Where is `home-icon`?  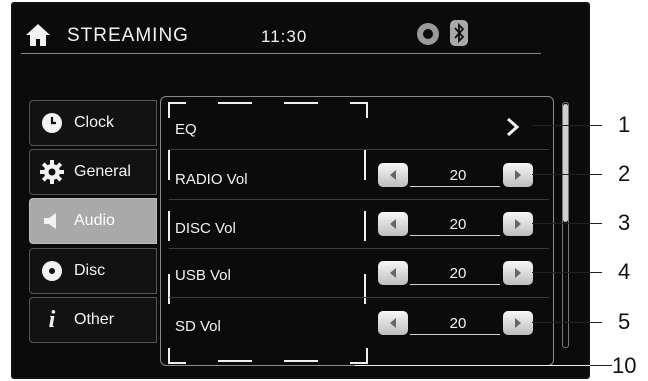
home-icon is located at coordinates (38, 35).